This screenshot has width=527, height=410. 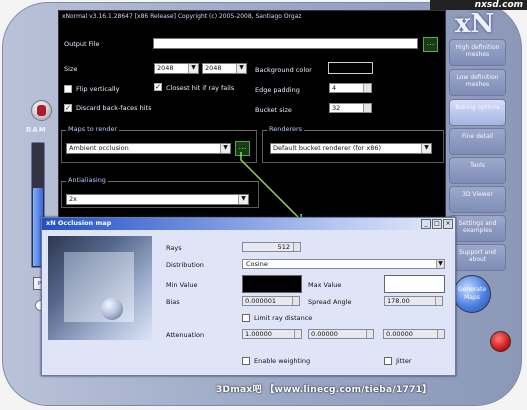 I want to click on caption-watermark: 3Dmax吧 【www.linecg.com/tieba/1771】, so click(x=324, y=390).